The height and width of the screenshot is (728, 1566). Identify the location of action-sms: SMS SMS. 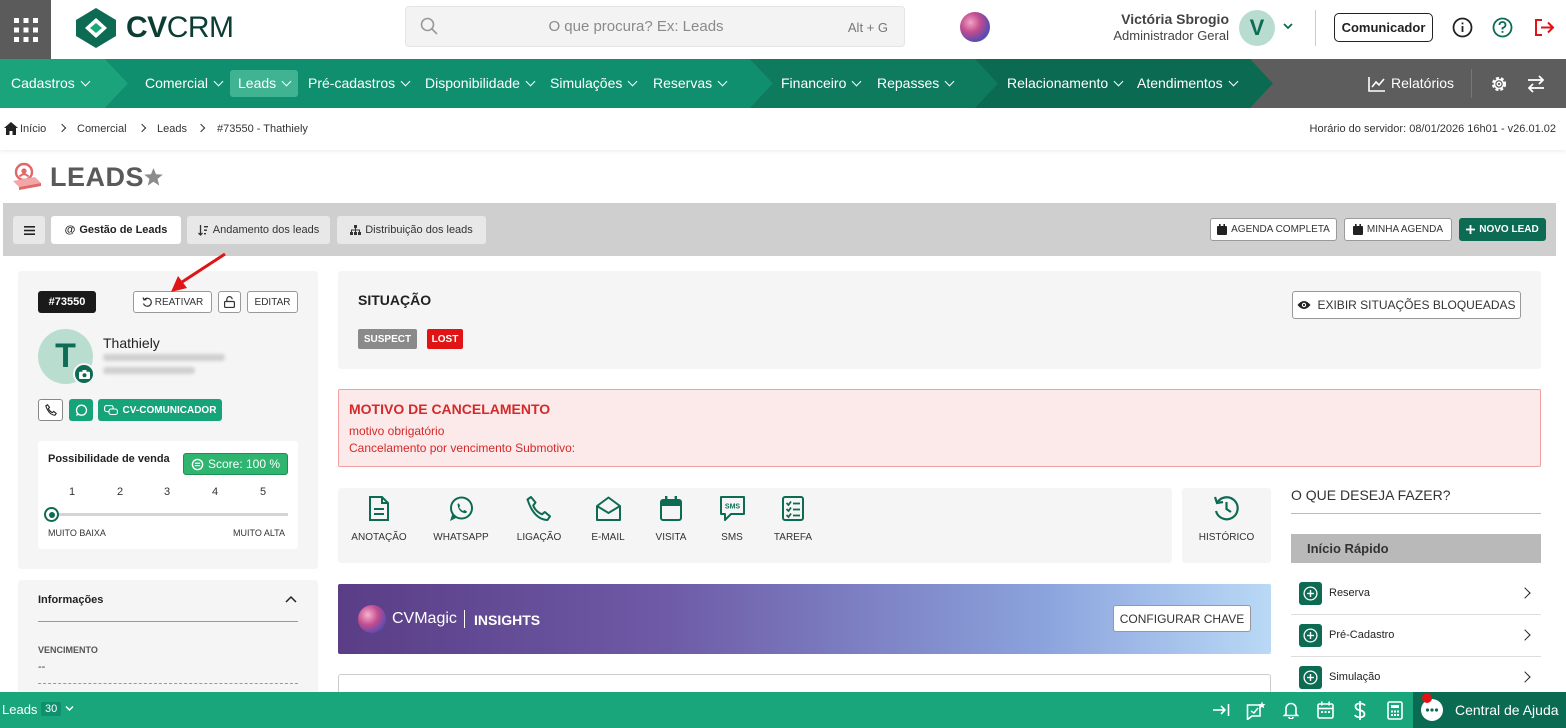
(732, 519).